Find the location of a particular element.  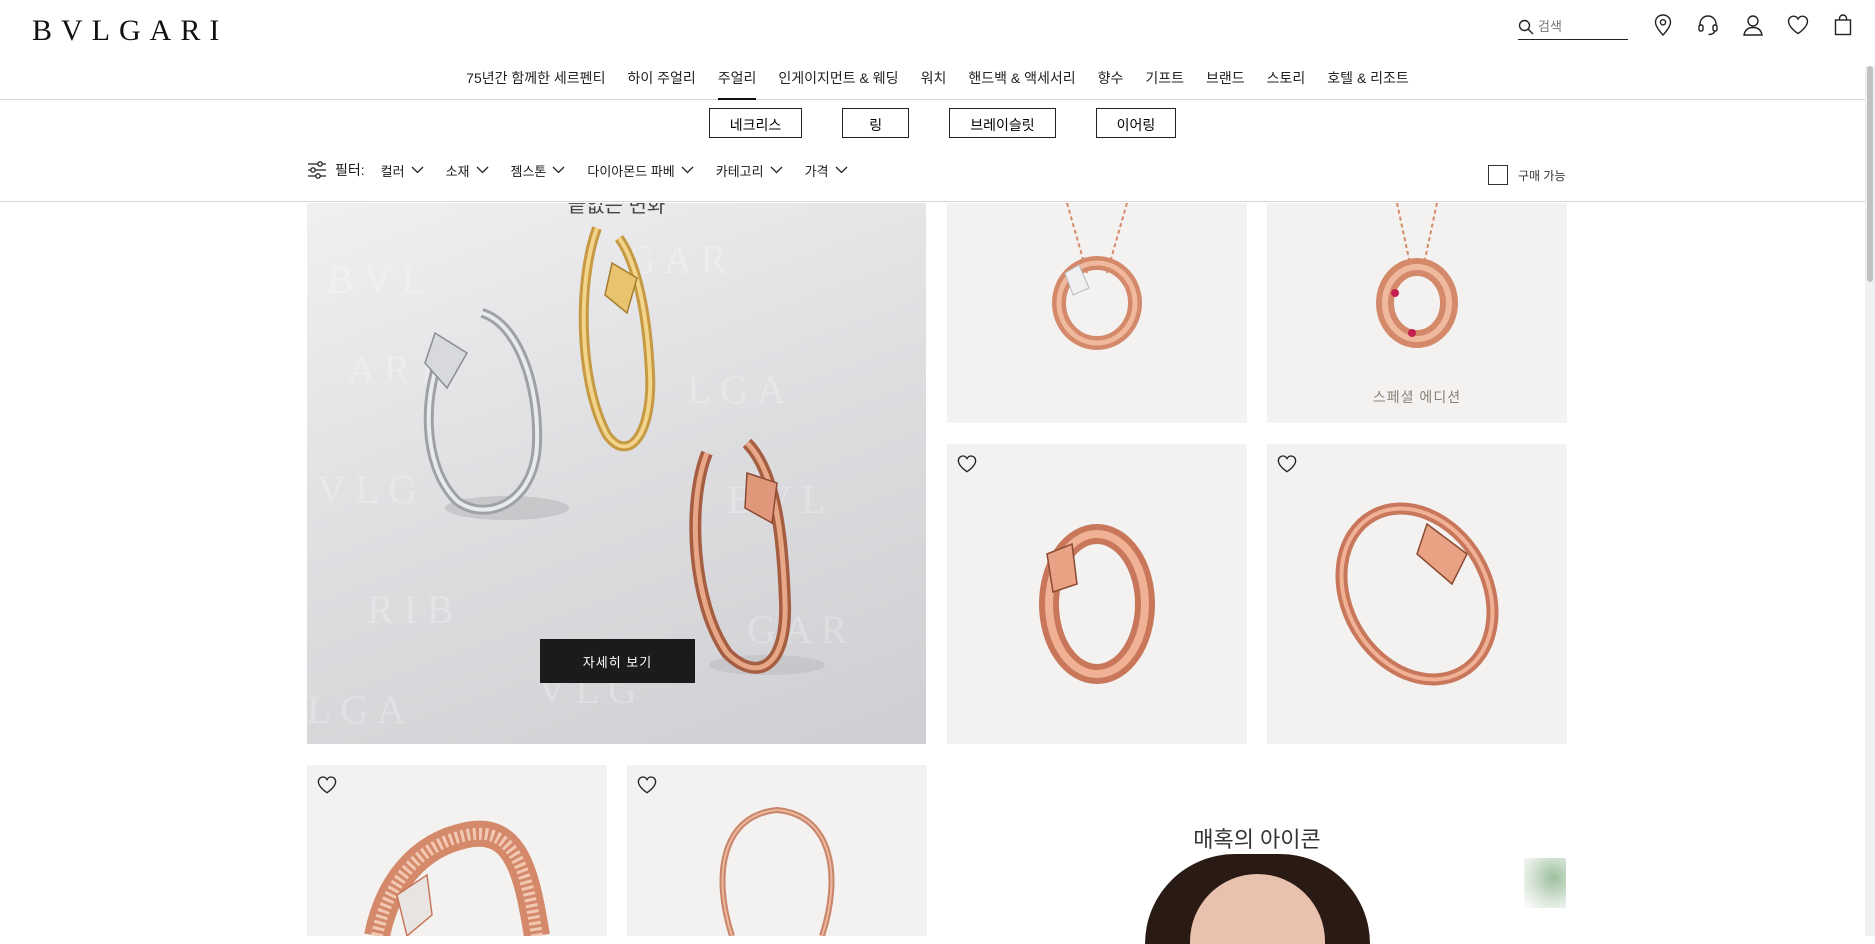

filter-row: 필터: 컬러 소재 젬스톤 다이아몬드 파베 카테고리 가격 is located at coordinates (588, 170).